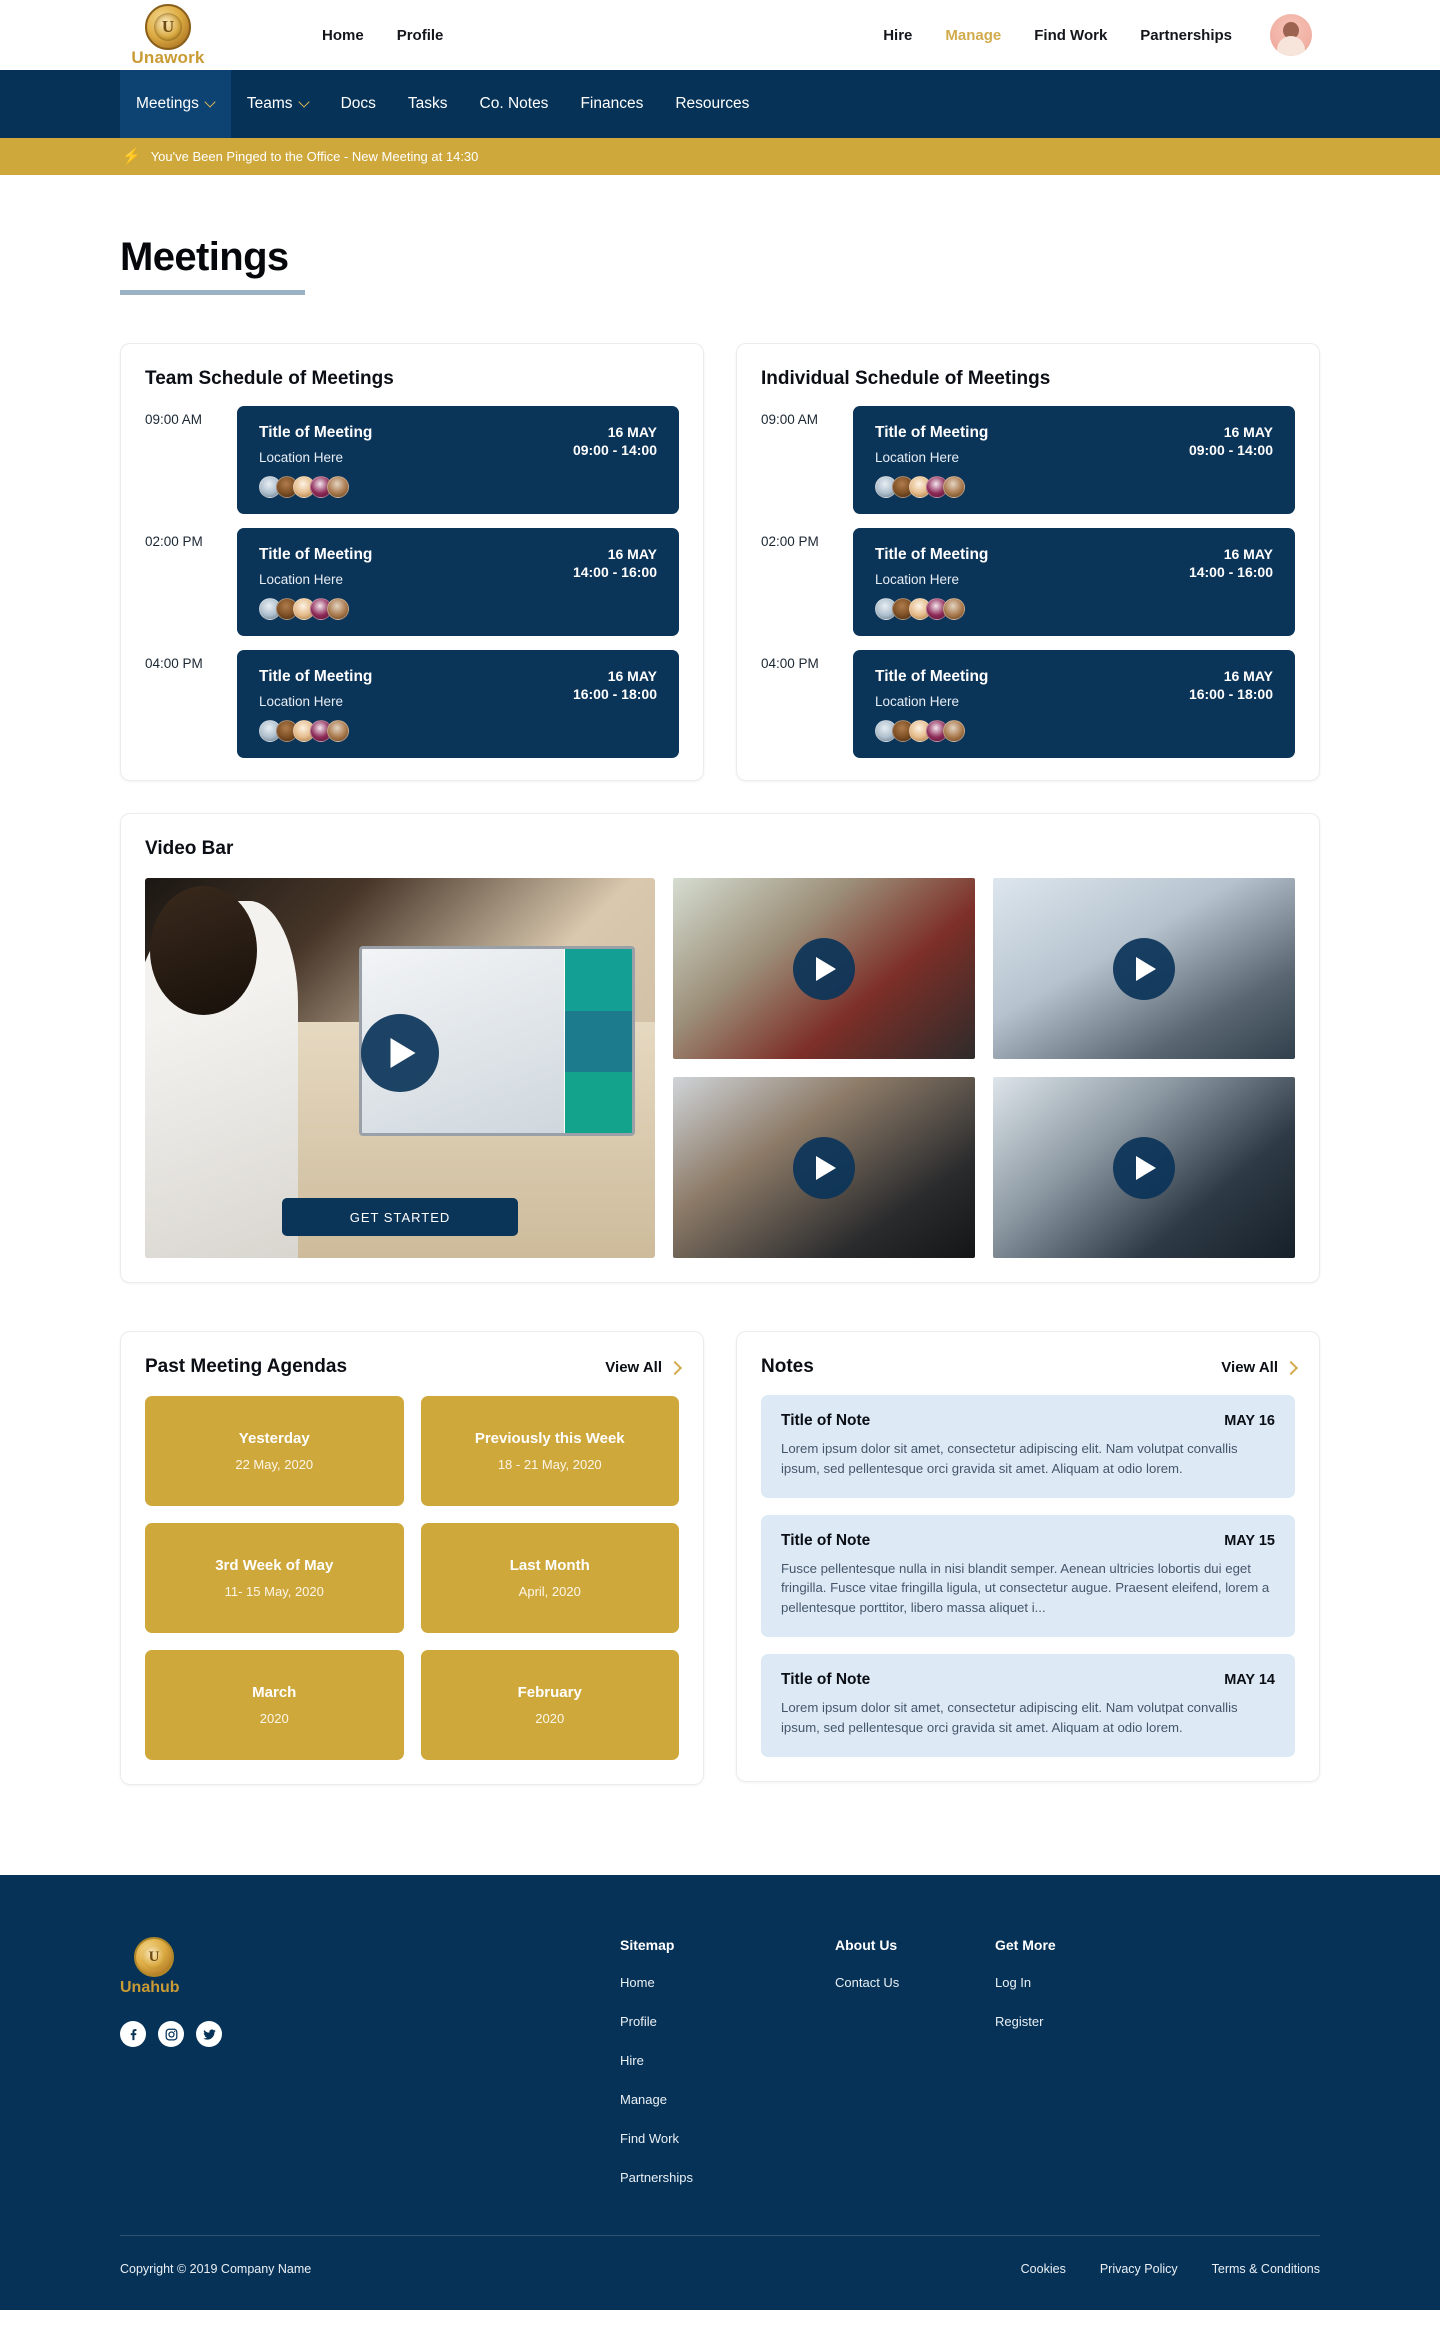 This screenshot has height=2327, width=1440. Describe the element at coordinates (209, 2034) in the screenshot. I see `twitter-icon` at that location.